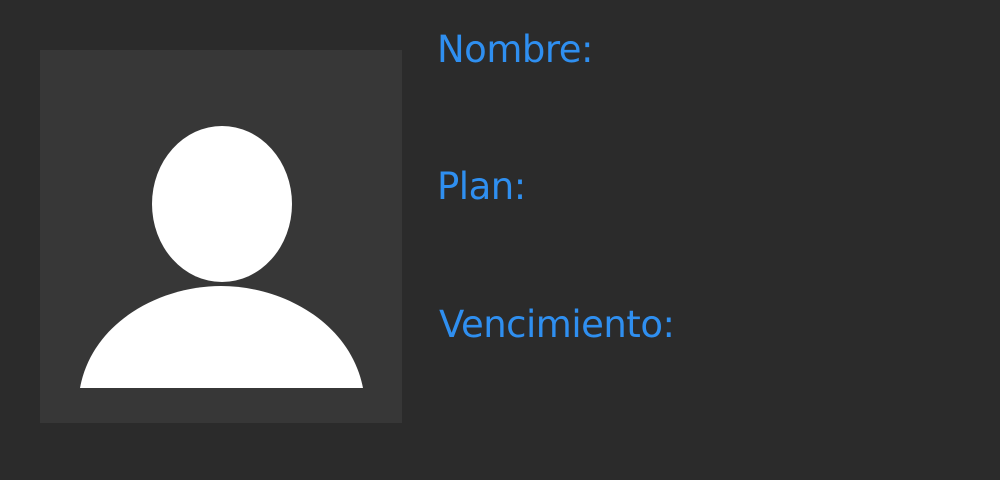 This screenshot has width=1000, height=480. Describe the element at coordinates (515, 49) in the screenshot. I see `nombre-label: Nombre:` at that location.